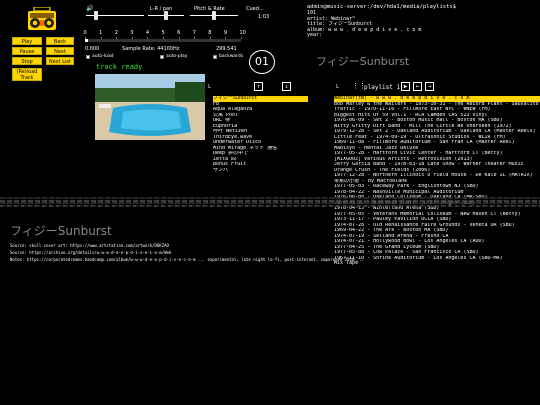 Image resolution: width=540 pixels, height=405 pixels. Describe the element at coordinates (163, 40) in the screenshot. I see `progress-bar` at that location.